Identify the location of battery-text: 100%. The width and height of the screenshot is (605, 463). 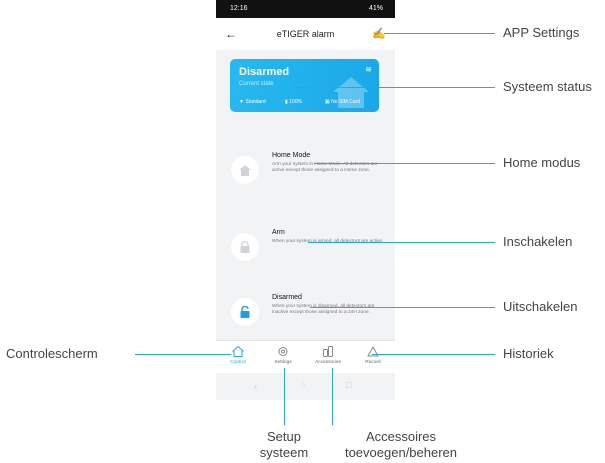
(295, 102).